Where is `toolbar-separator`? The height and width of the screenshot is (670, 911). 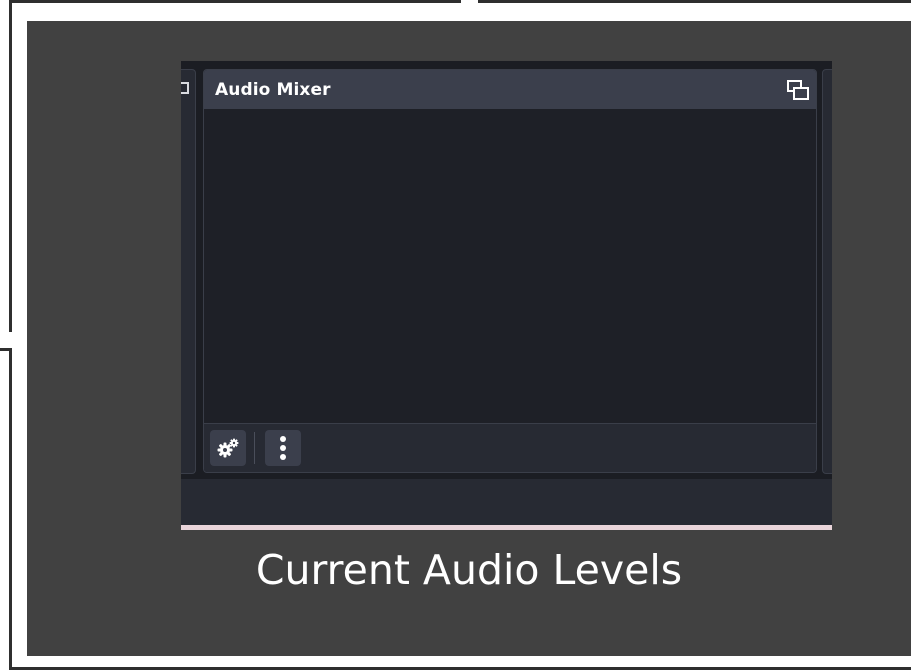
toolbar-separator is located at coordinates (254, 448).